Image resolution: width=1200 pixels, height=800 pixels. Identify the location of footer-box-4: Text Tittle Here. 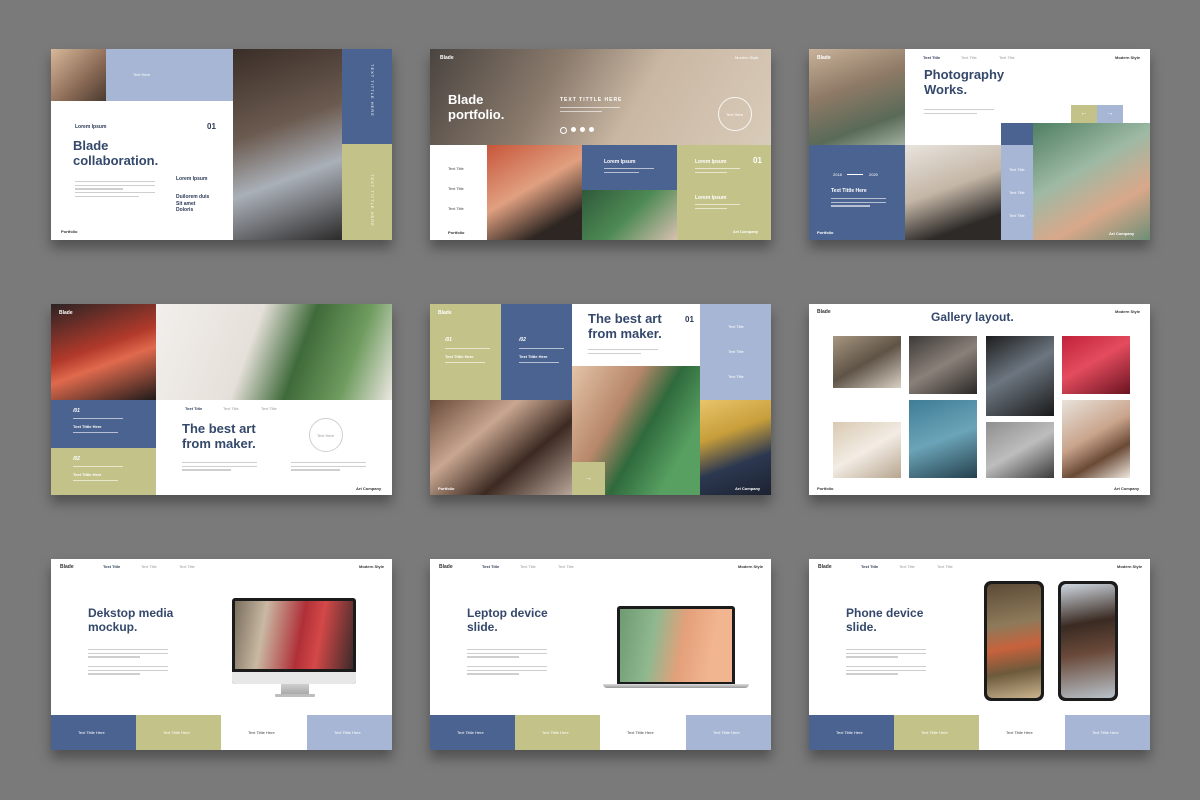
(349, 732).